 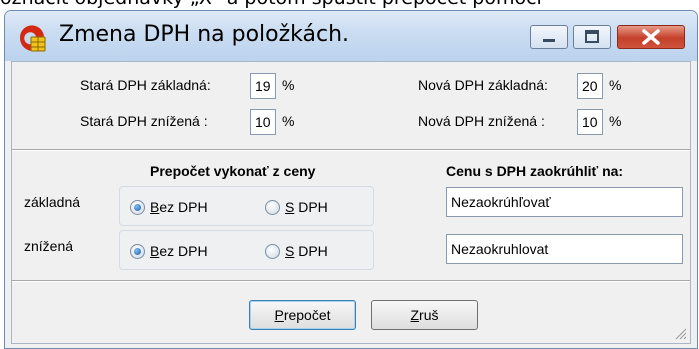 What do you see at coordinates (351, 281) in the screenshot?
I see `separator-bottom` at bounding box center [351, 281].